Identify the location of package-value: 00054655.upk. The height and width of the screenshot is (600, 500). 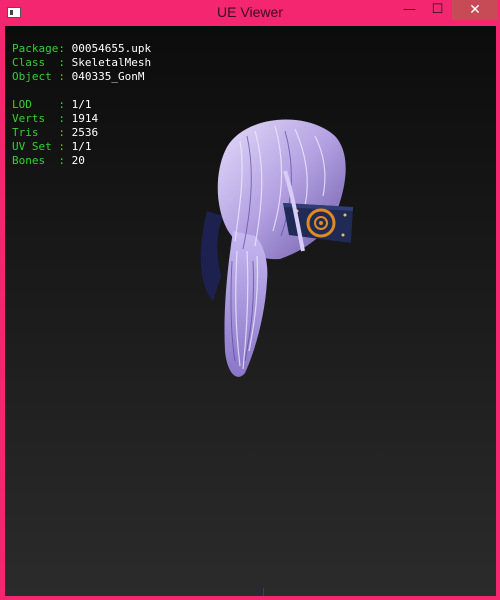
(111, 48).